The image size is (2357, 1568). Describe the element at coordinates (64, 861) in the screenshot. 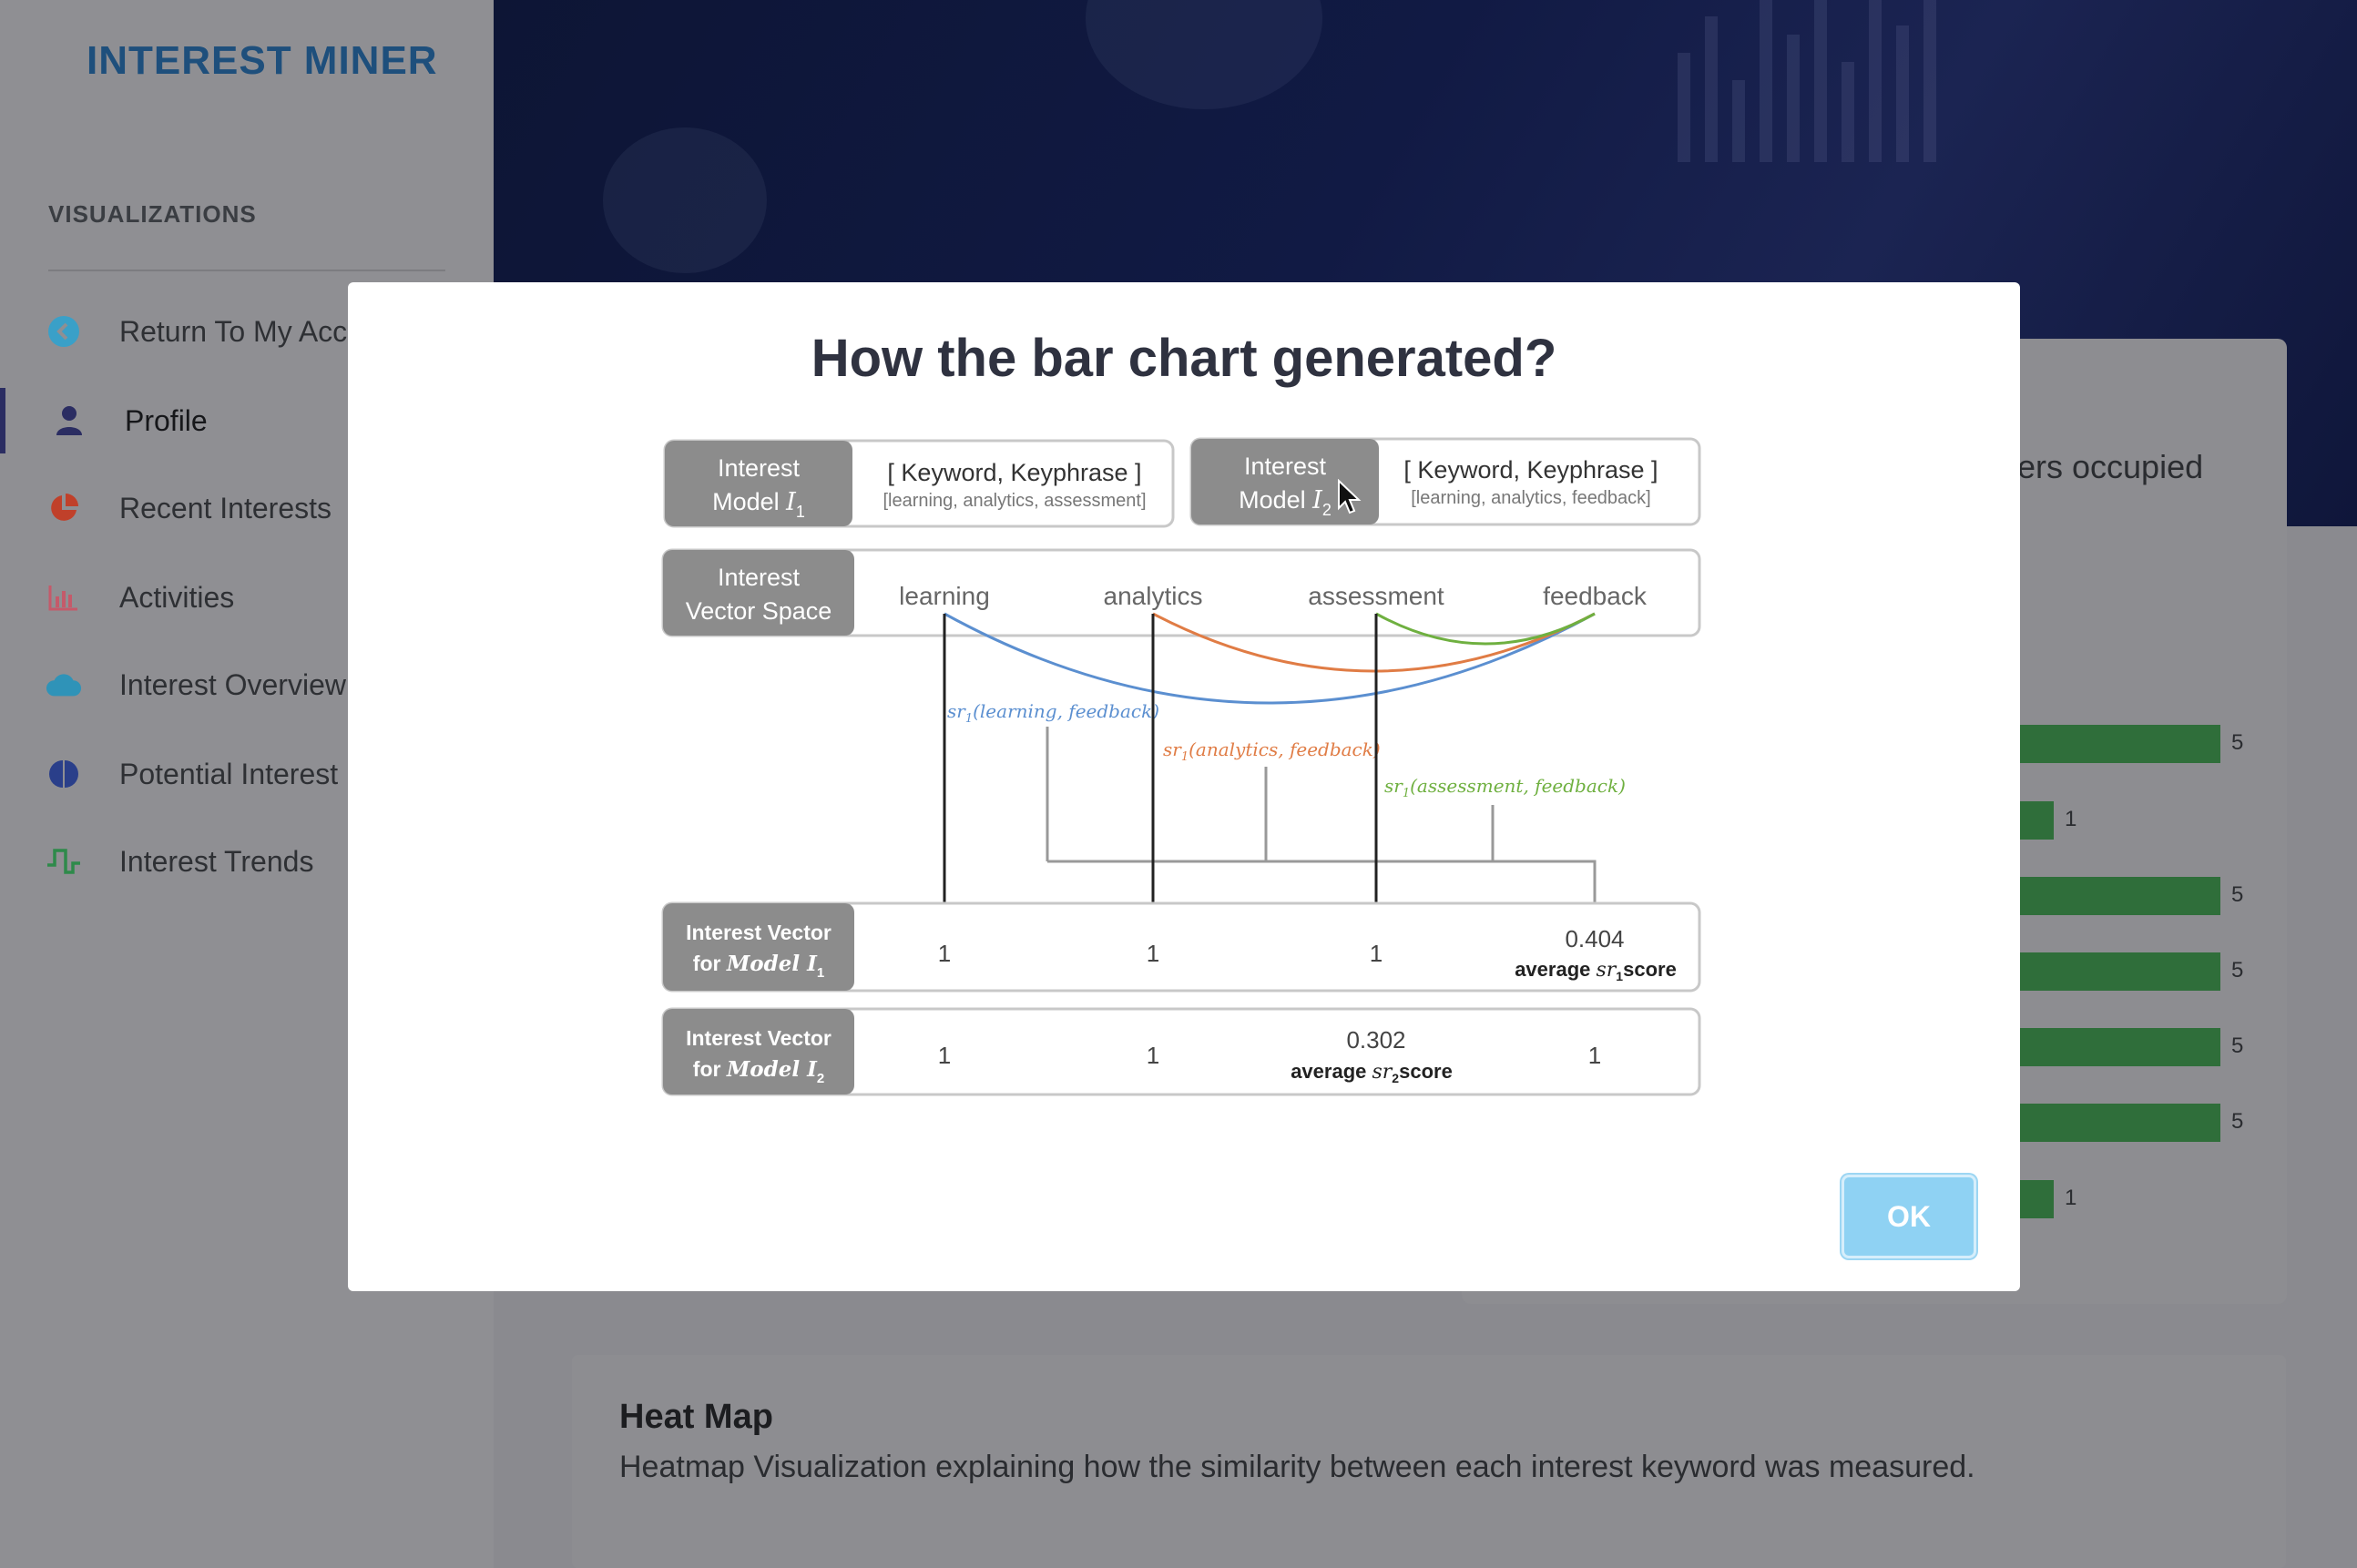

I see `pulse-icon` at that location.